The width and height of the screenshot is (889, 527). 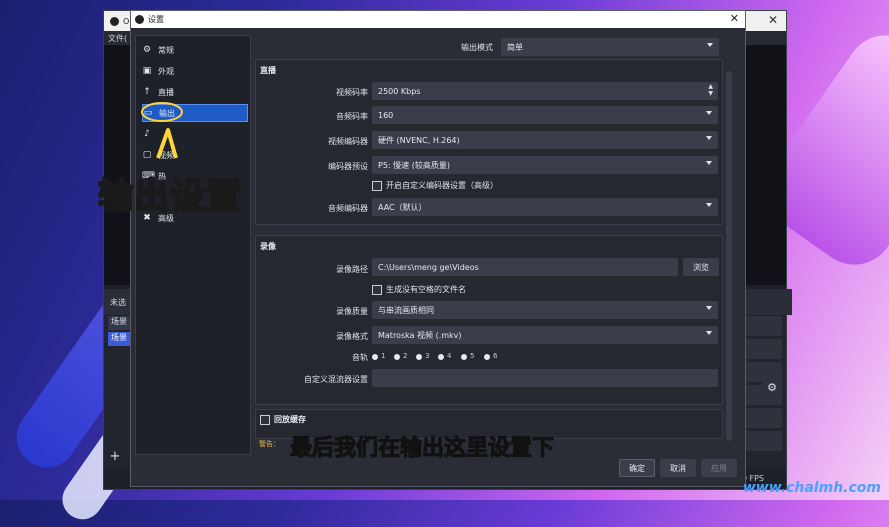 I want to click on track-label: 5, so click(x=472, y=356).